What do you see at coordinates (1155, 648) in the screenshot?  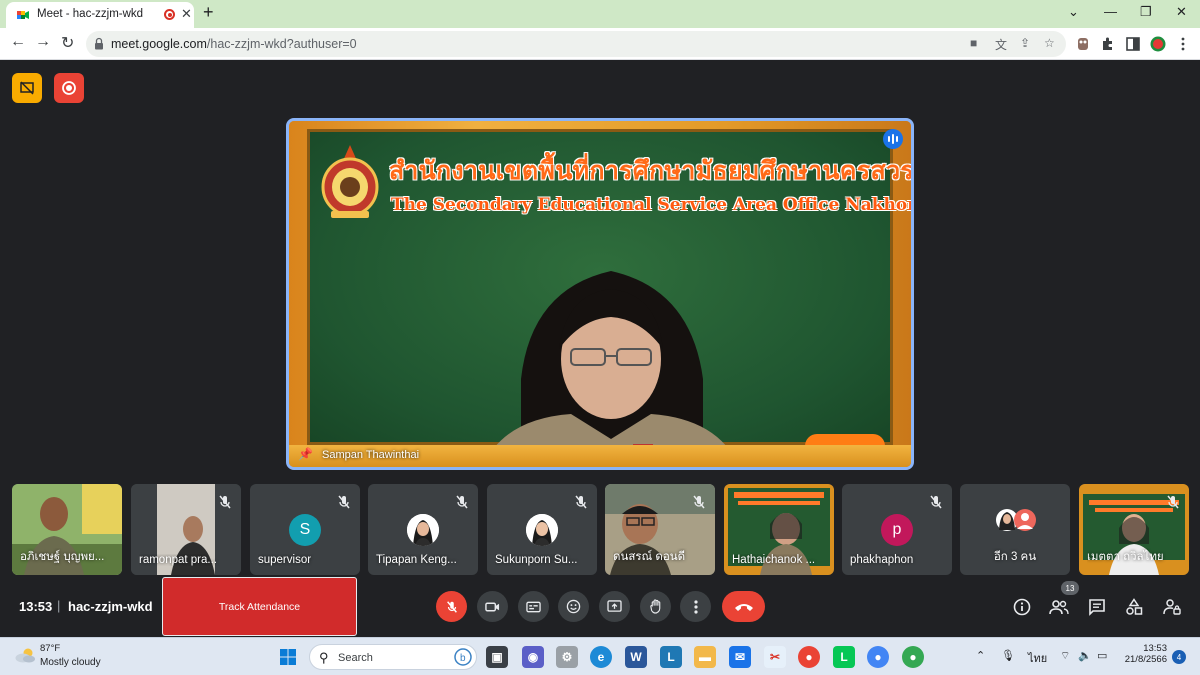 I see `clock-time: 13:53` at bounding box center [1155, 648].